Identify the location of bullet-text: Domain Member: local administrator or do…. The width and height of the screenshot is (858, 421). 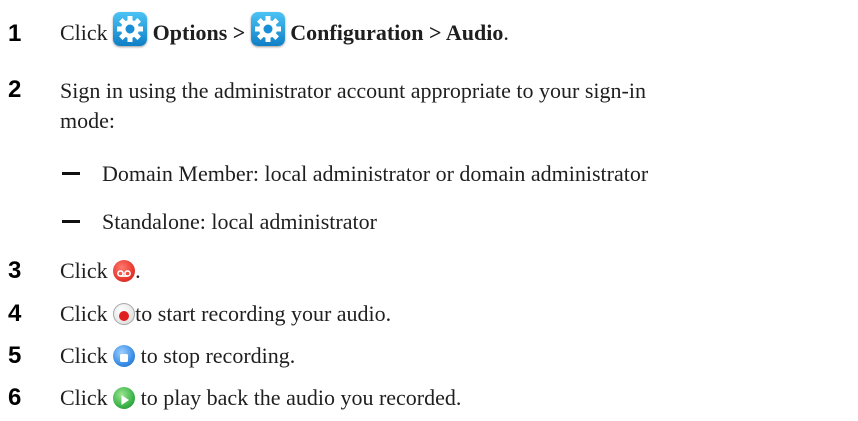
(375, 173).